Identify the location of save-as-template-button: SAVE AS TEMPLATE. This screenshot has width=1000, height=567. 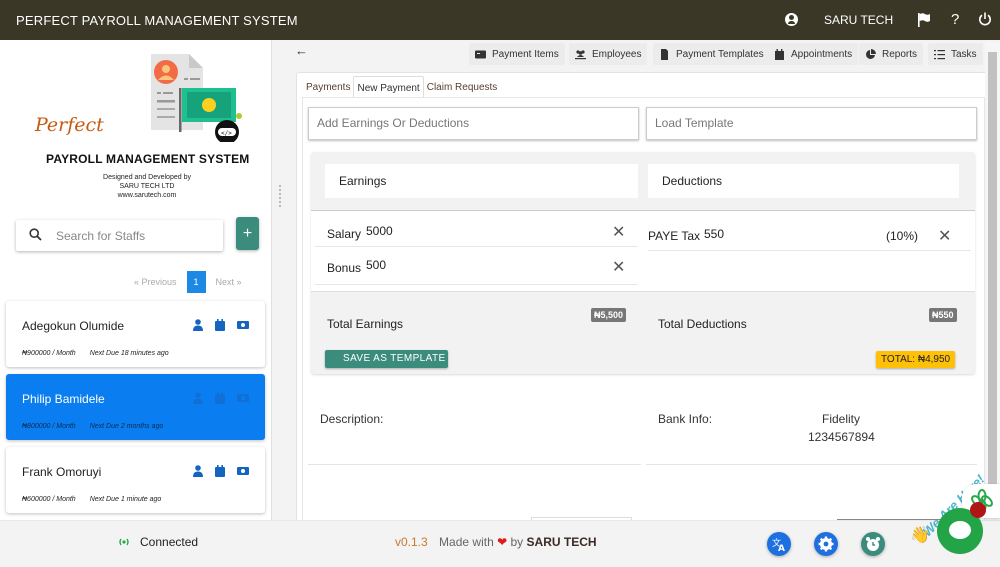
(386, 359).